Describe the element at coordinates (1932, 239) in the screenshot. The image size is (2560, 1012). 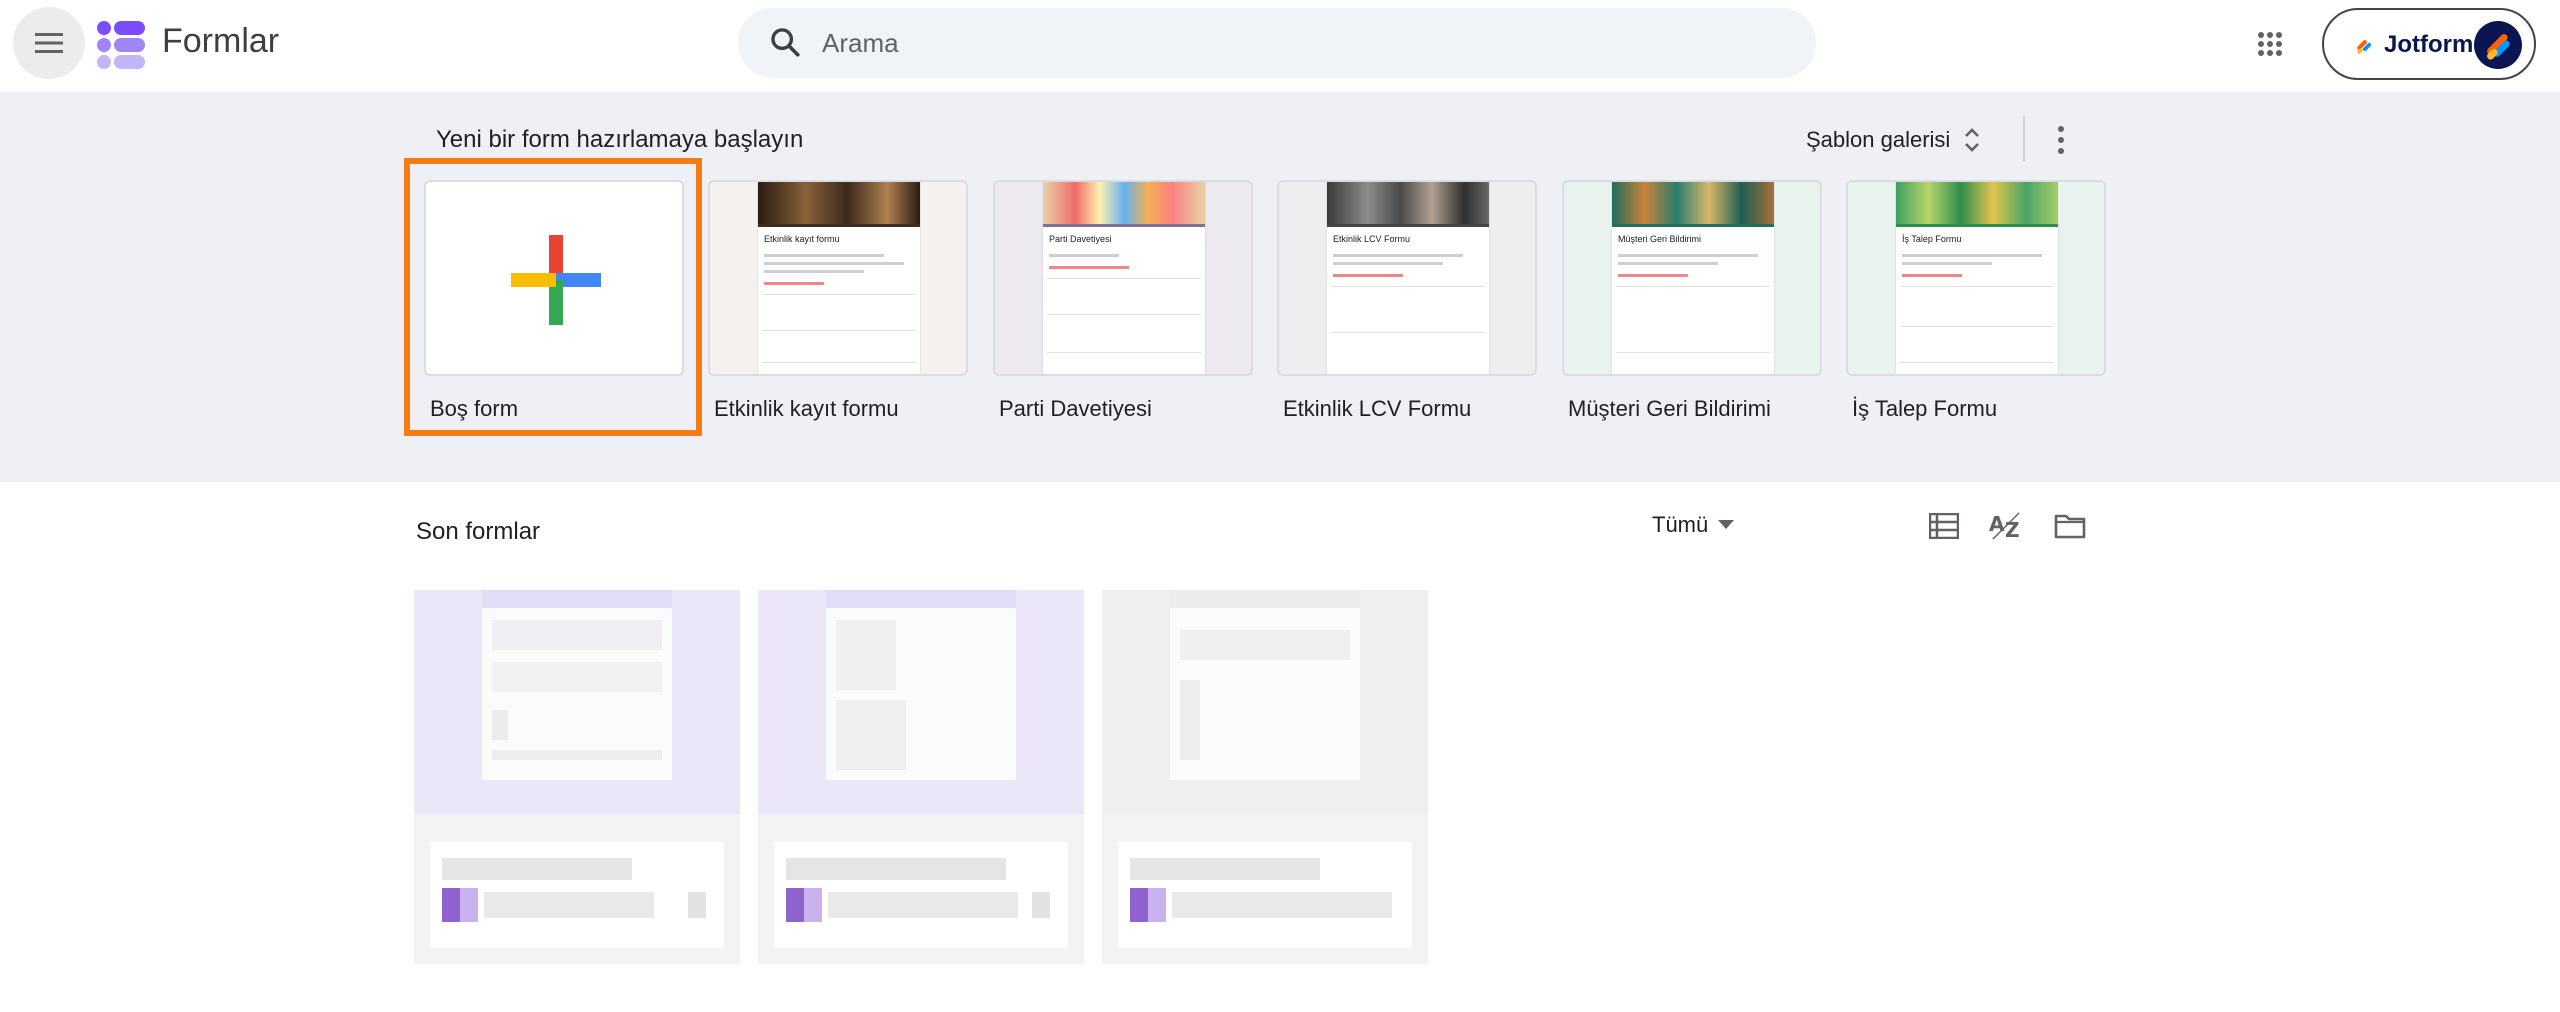
I see `preview-title: İş Talep Formu` at that location.